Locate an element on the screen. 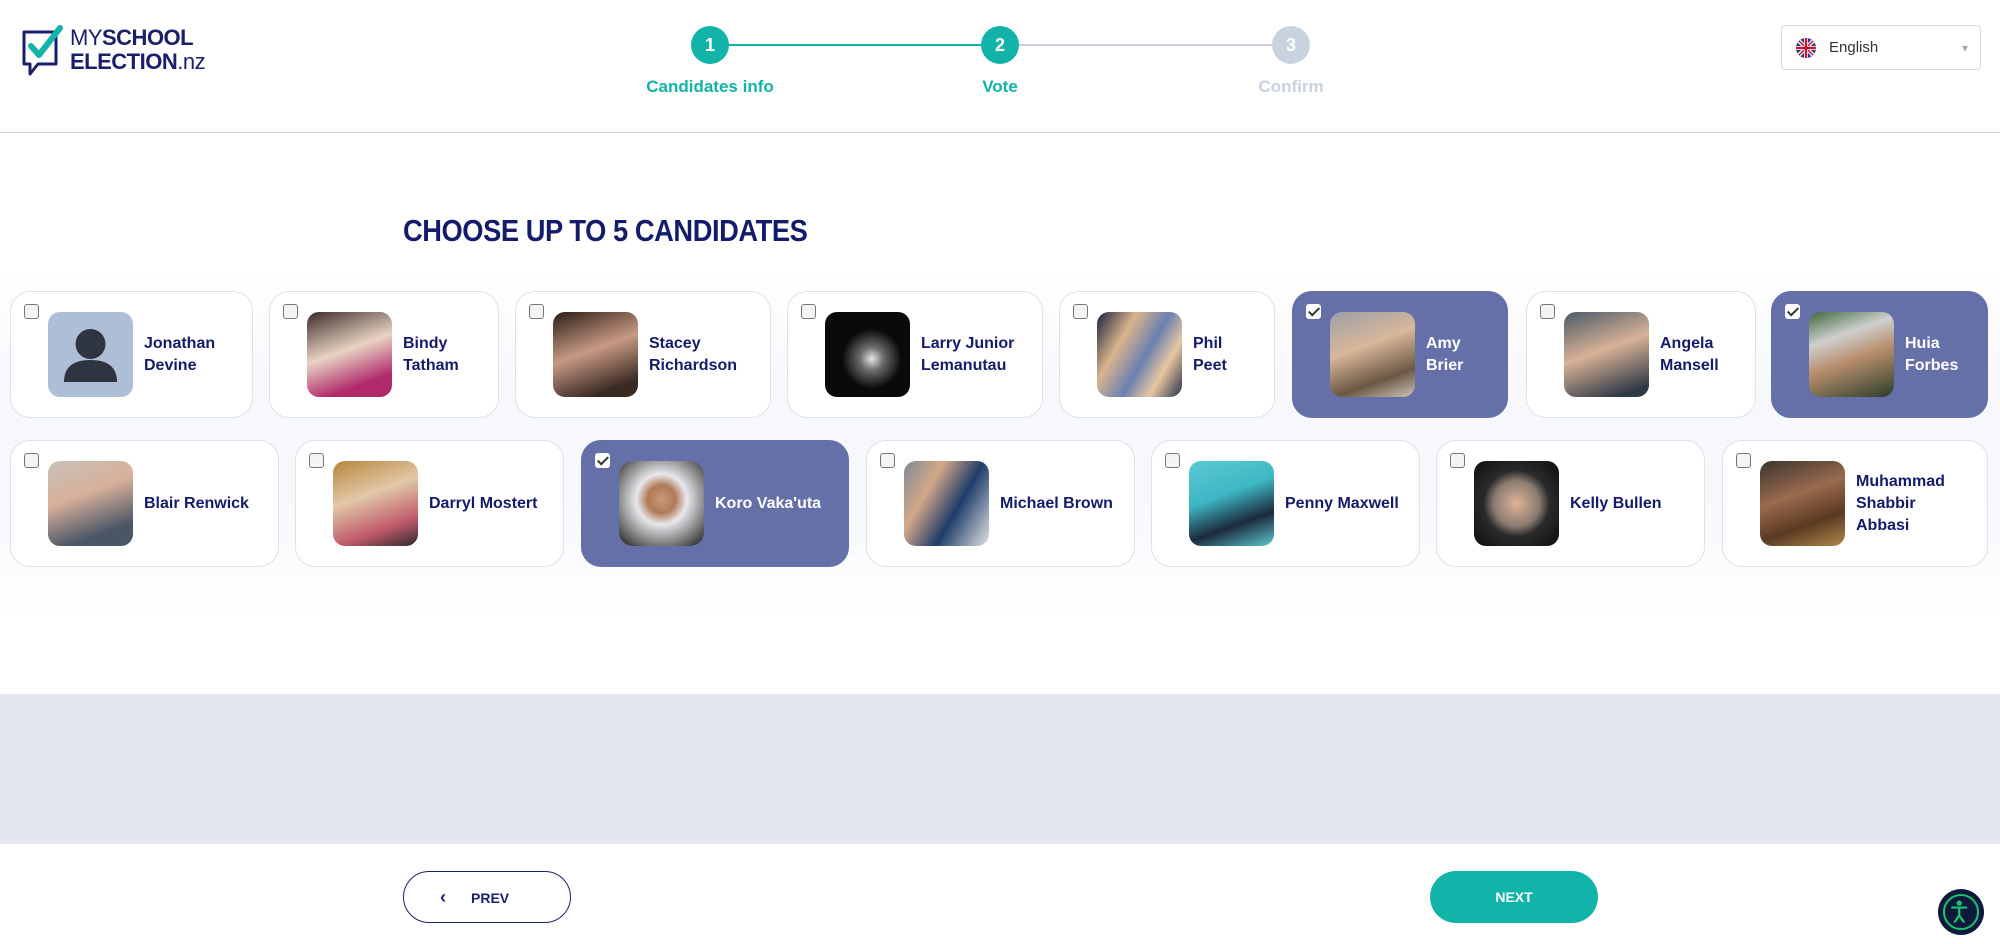 The height and width of the screenshot is (944, 2000). candidate-card: Larry Junior Lemanutau is located at coordinates (915, 354).